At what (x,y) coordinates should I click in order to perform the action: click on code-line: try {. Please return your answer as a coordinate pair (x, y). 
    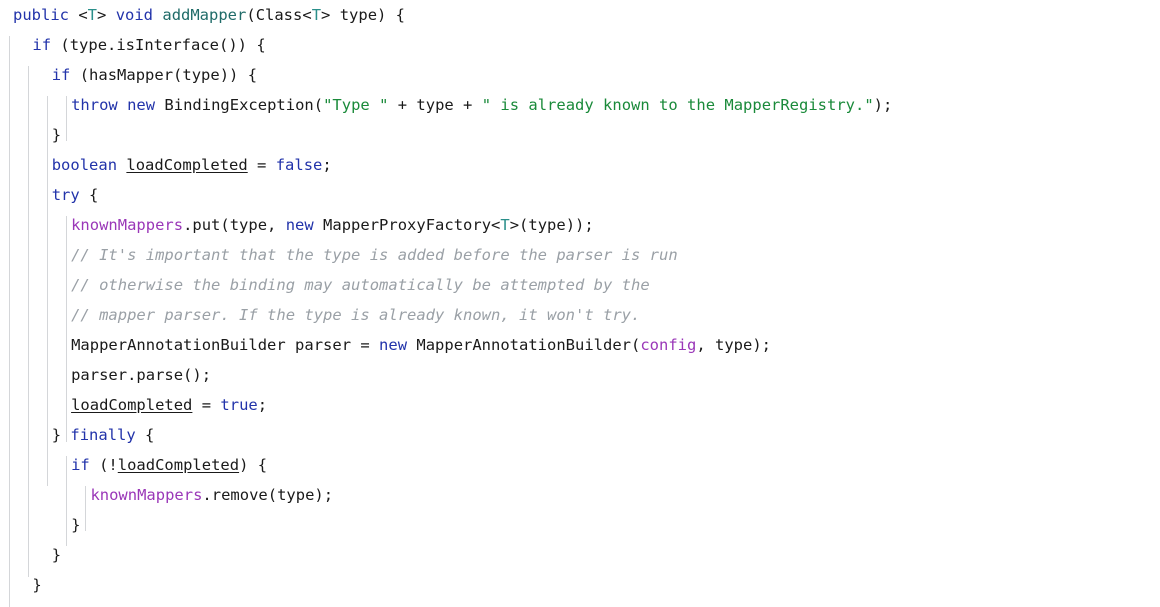
    Looking at the image, I should click on (580, 195).